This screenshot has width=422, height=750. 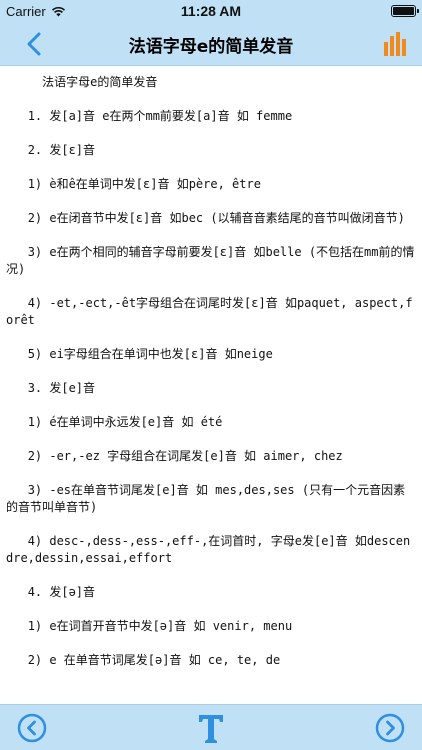 I want to click on circle-chevron-left-icon, so click(x=32, y=728).